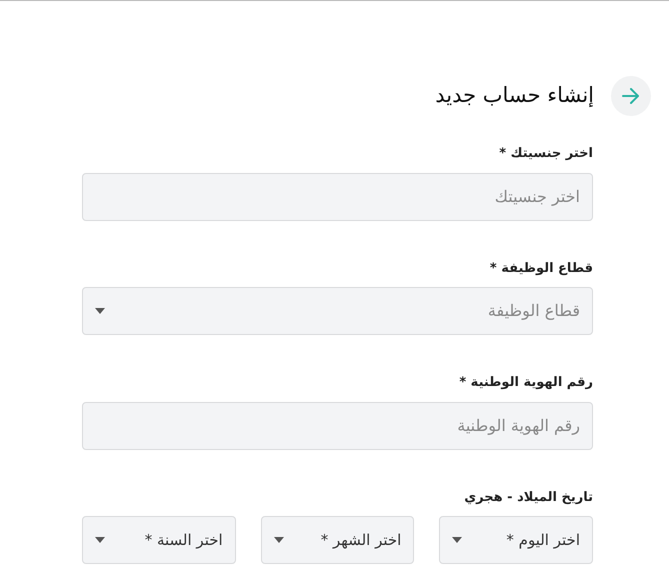 The width and height of the screenshot is (669, 574). Describe the element at coordinates (543, 540) in the screenshot. I see `dropdown-placeholder: اختر اليوم *` at that location.